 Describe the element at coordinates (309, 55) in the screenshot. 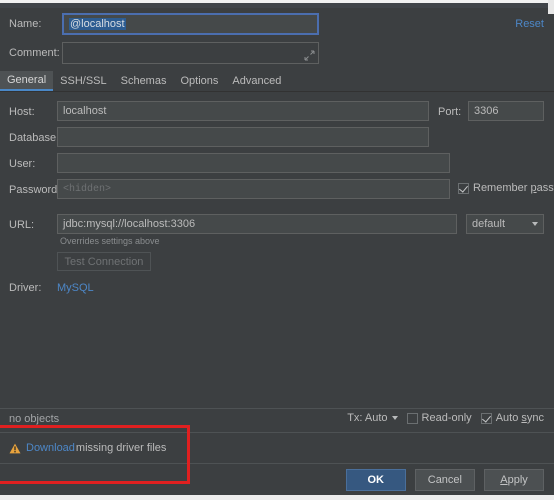

I see `resize-grip-icon` at that location.